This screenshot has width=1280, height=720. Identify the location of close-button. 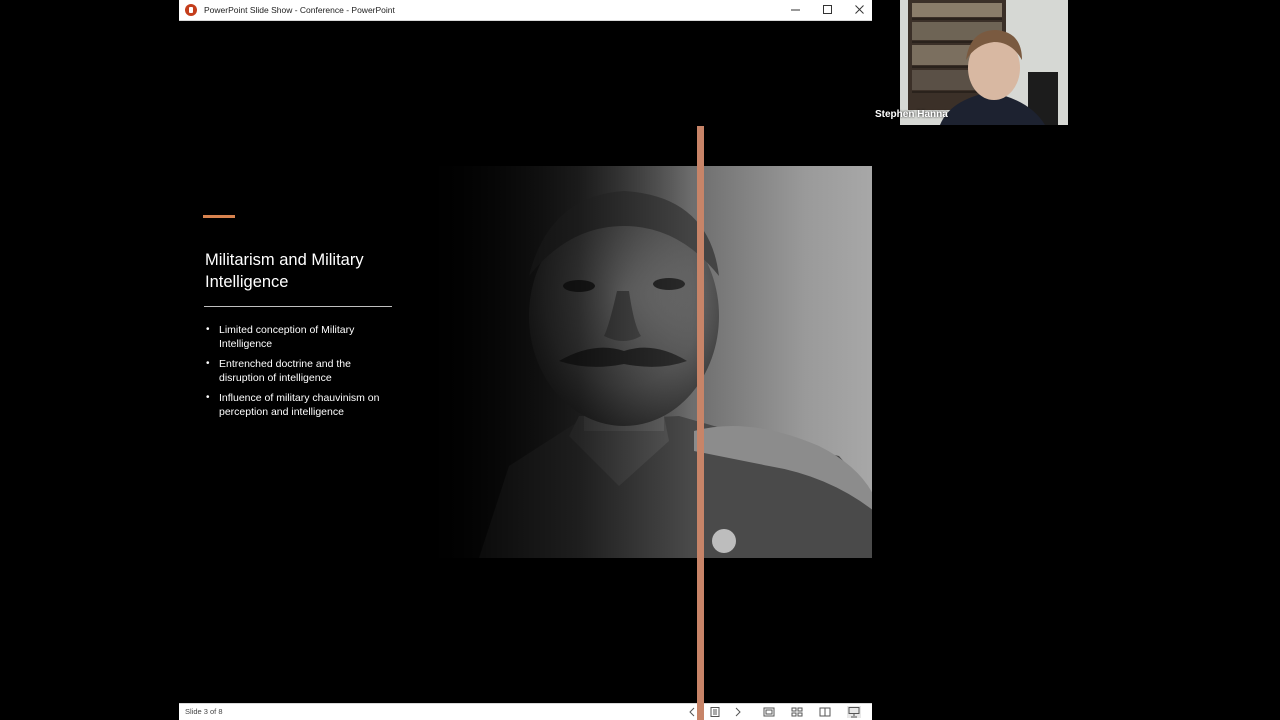
(860, 10).